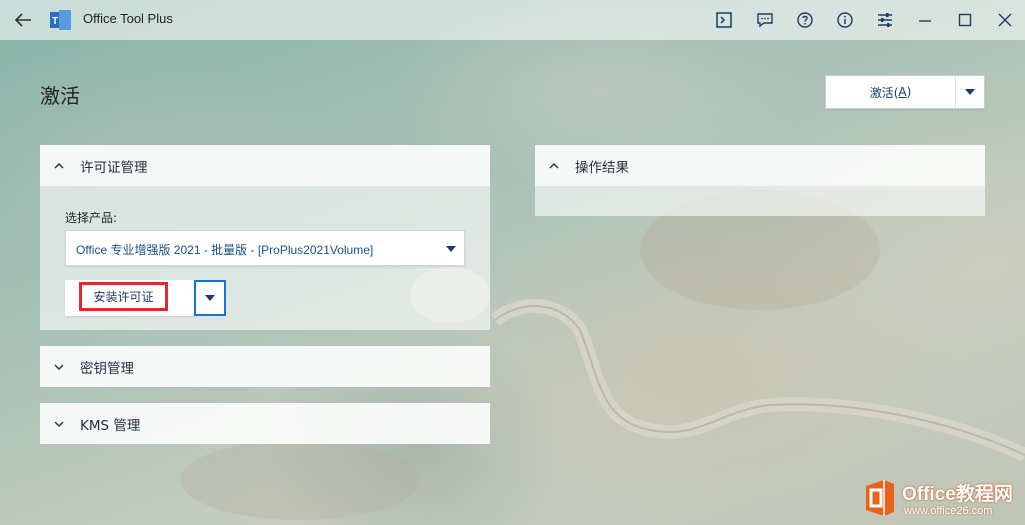 The image size is (1025, 525). I want to click on key-panel-title: 密钥管理, so click(107, 368).